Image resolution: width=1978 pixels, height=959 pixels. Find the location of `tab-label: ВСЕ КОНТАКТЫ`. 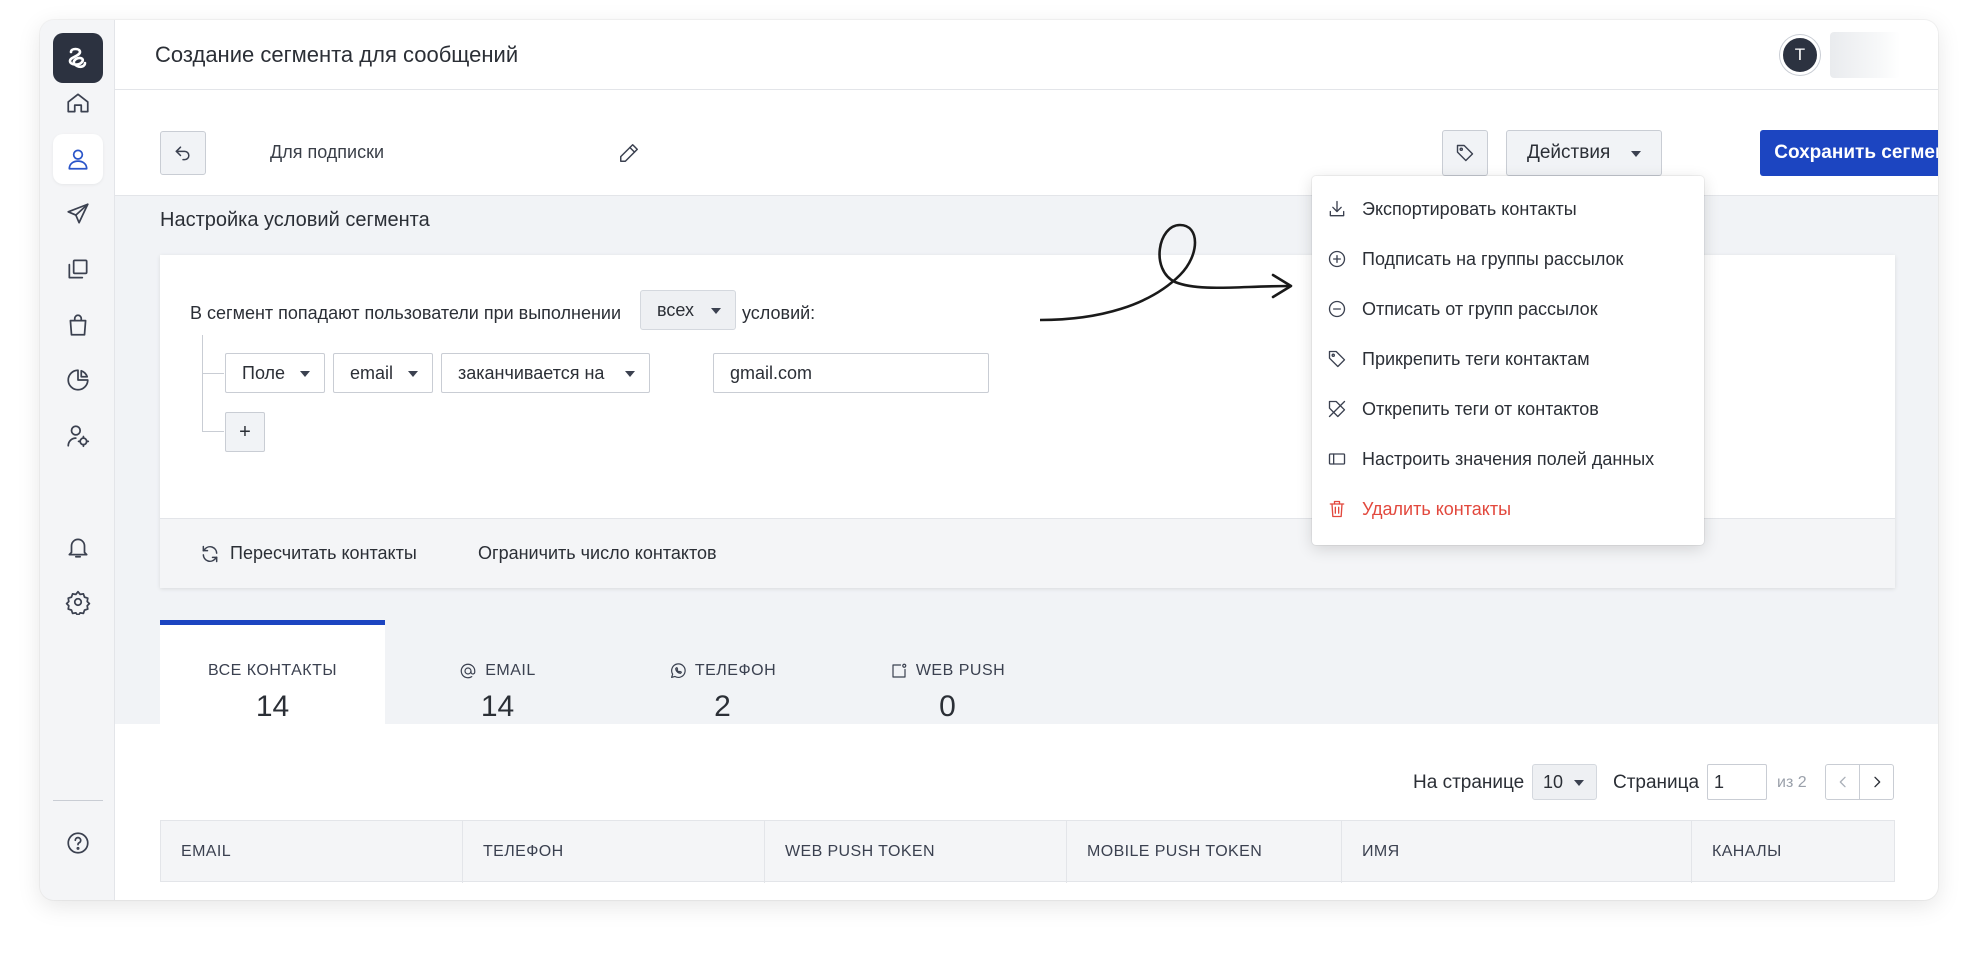

tab-label: ВСЕ КОНТАКТЫ is located at coordinates (272, 670).